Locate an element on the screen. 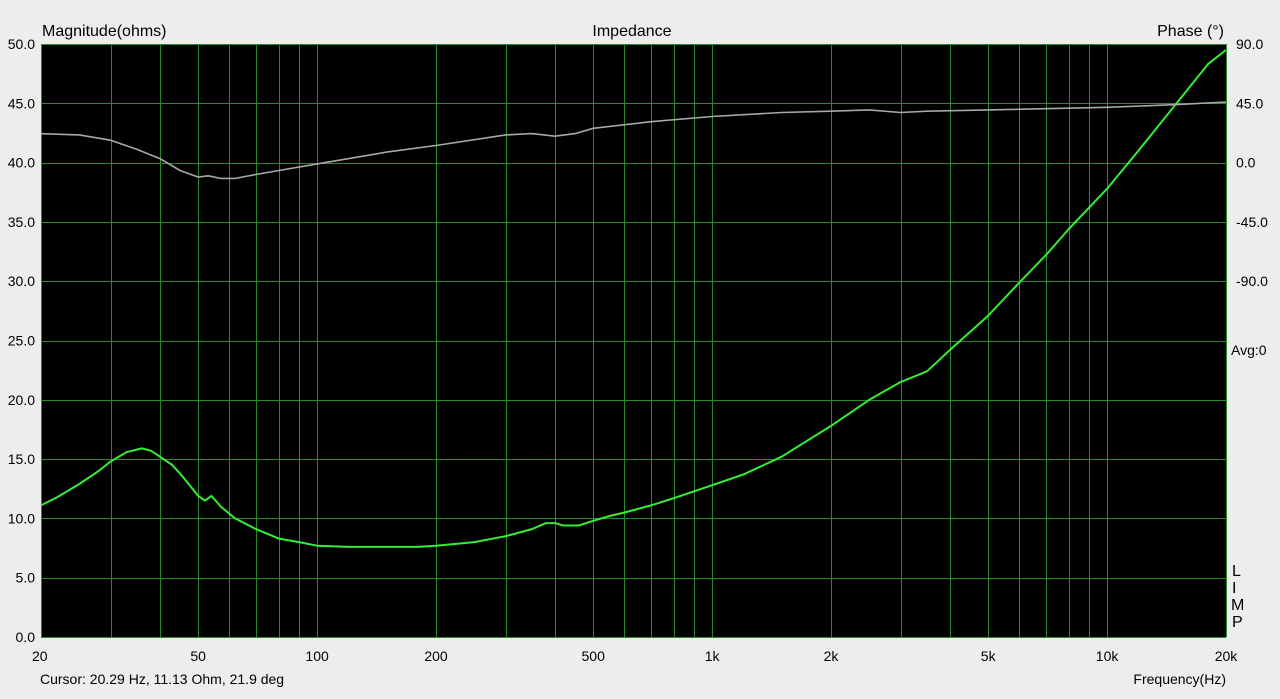 The image size is (1280, 699). x-axis-label: Frequency(Hz) is located at coordinates (1179, 679).